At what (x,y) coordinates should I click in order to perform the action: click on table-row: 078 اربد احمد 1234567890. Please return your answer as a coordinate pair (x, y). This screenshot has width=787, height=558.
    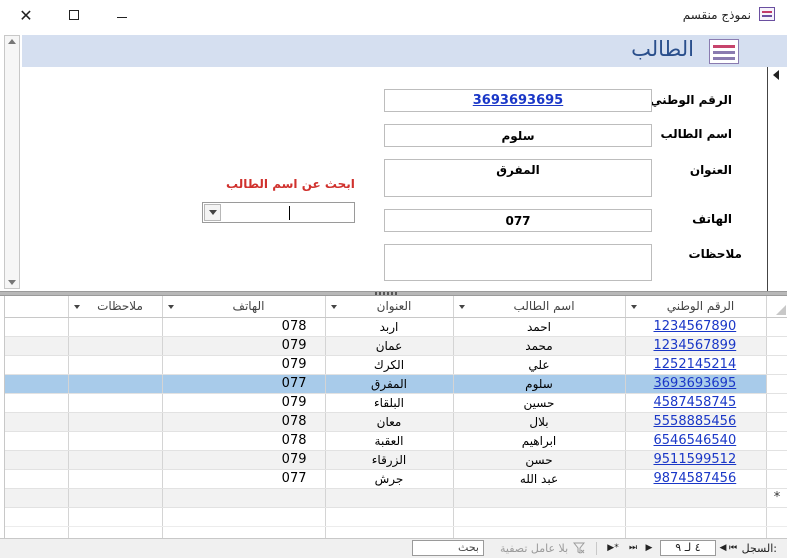
    Looking at the image, I should click on (396, 327).